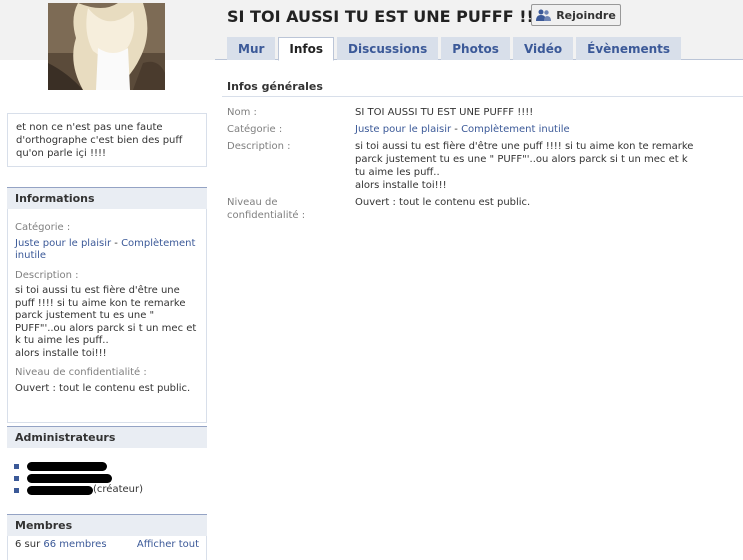 Image resolution: width=743 pixels, height=560 pixels. I want to click on category-link-2: Complètement inutile, so click(515, 129).